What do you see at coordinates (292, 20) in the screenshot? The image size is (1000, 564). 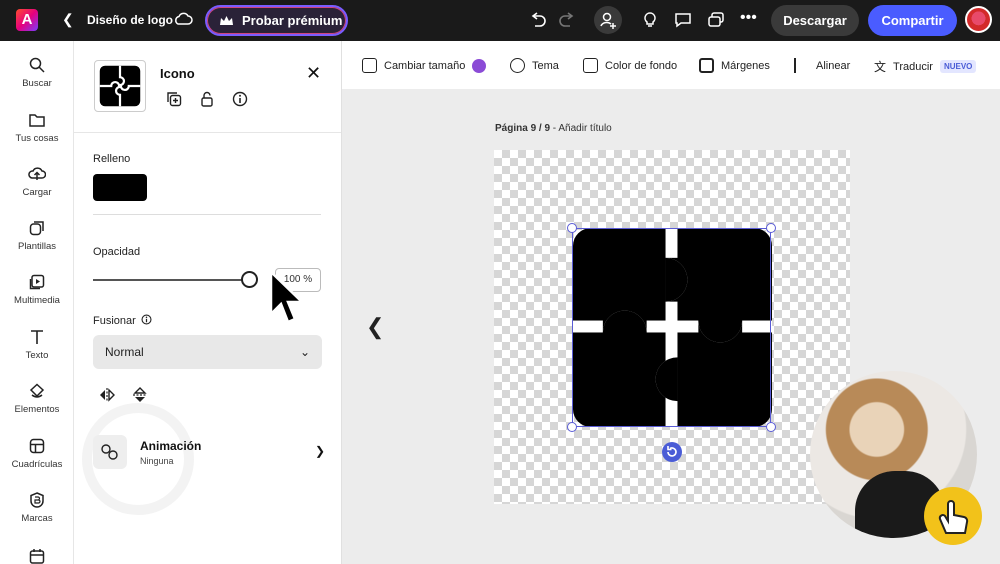 I see `try-premium-label: Probar prémium` at bounding box center [292, 20].